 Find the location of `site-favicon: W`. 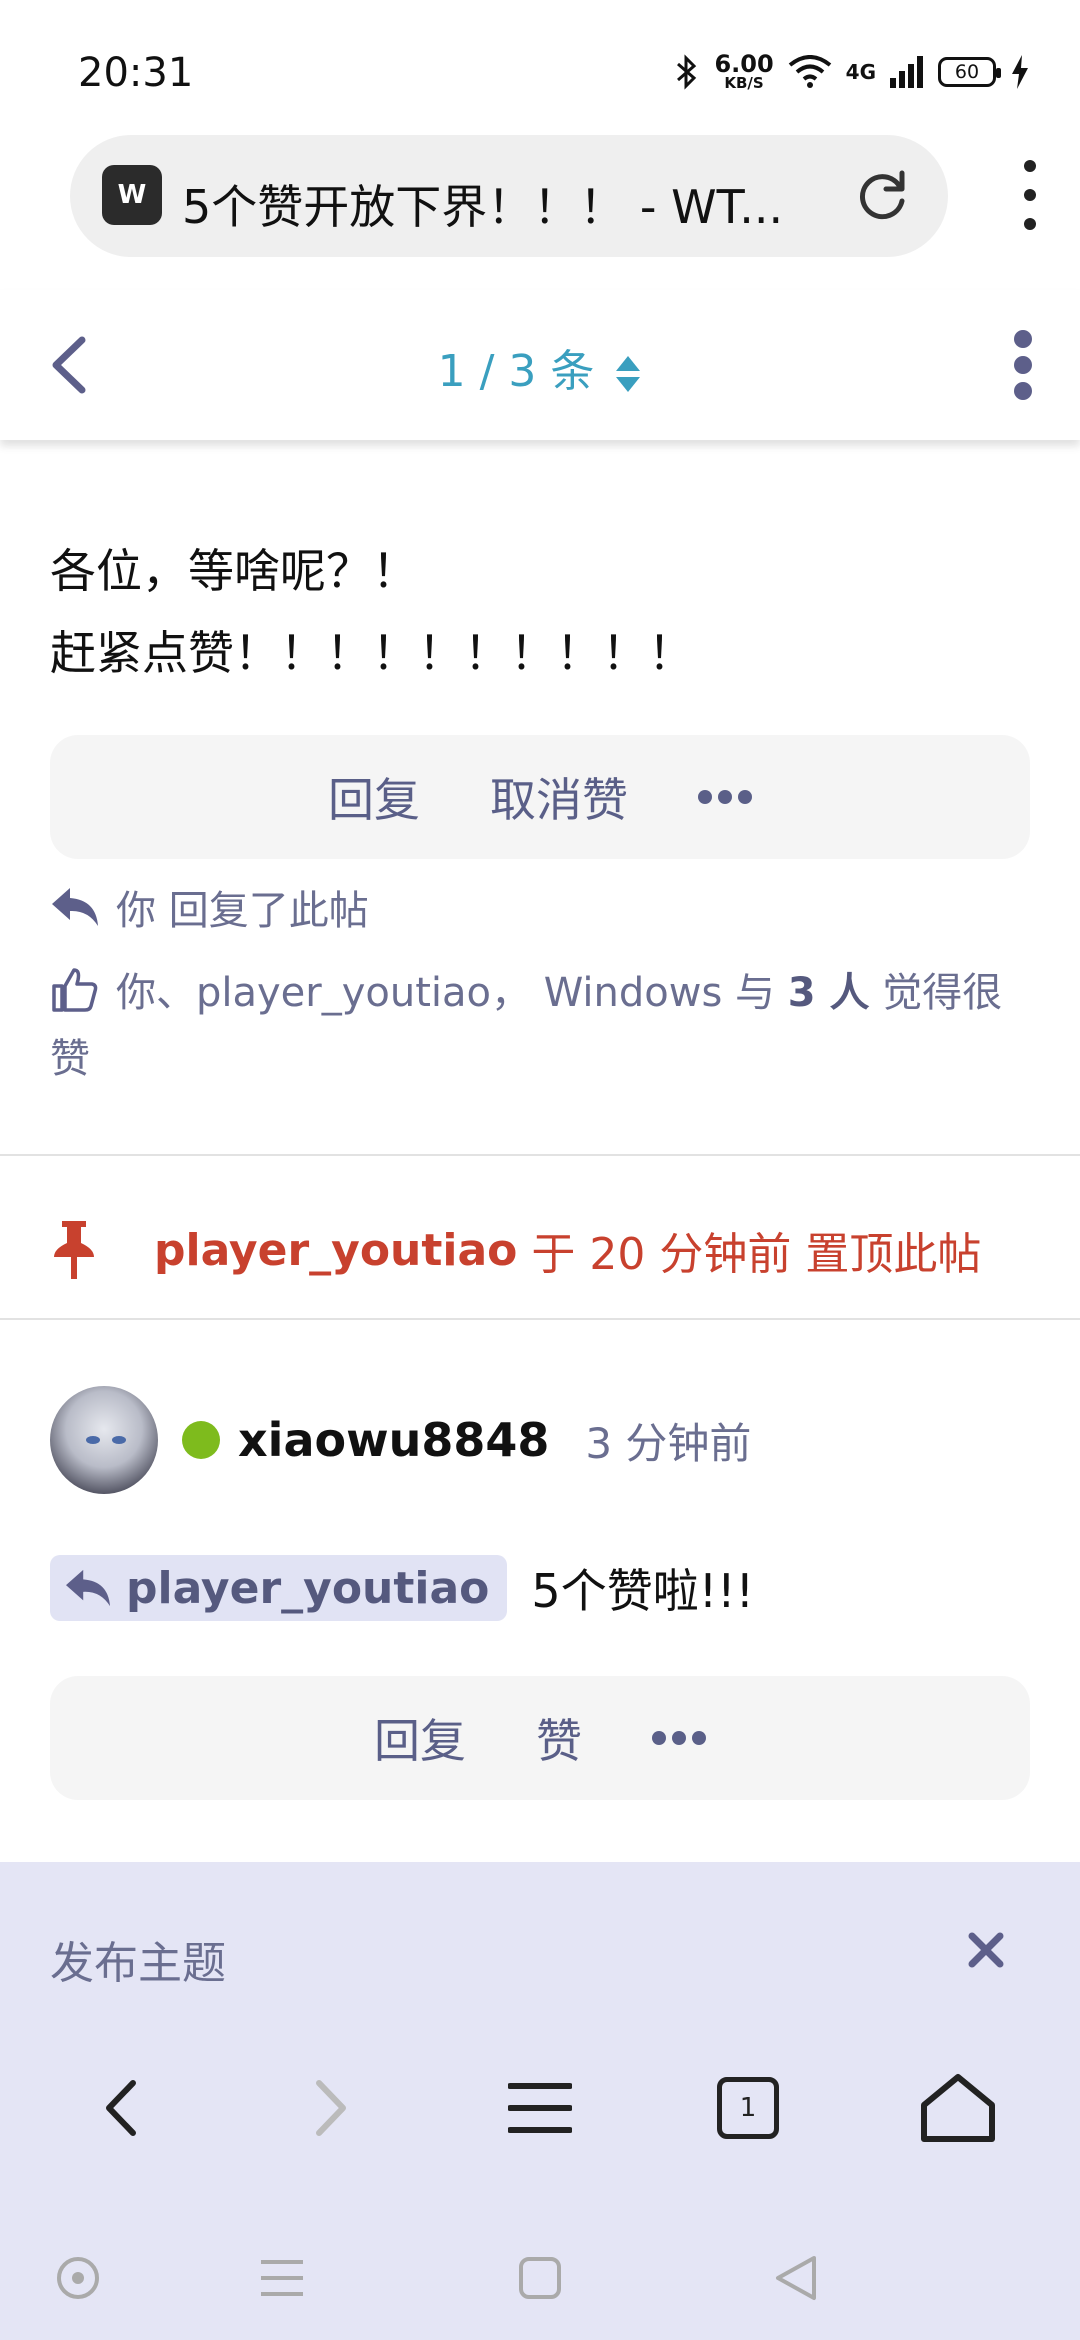

site-favicon: W is located at coordinates (132, 195).